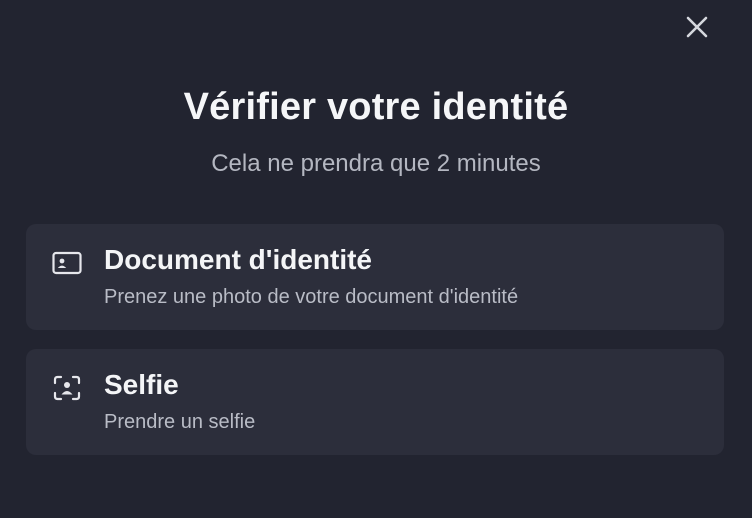 The height and width of the screenshot is (518, 752). Describe the element at coordinates (67, 263) in the screenshot. I see `id-card-icon` at that location.